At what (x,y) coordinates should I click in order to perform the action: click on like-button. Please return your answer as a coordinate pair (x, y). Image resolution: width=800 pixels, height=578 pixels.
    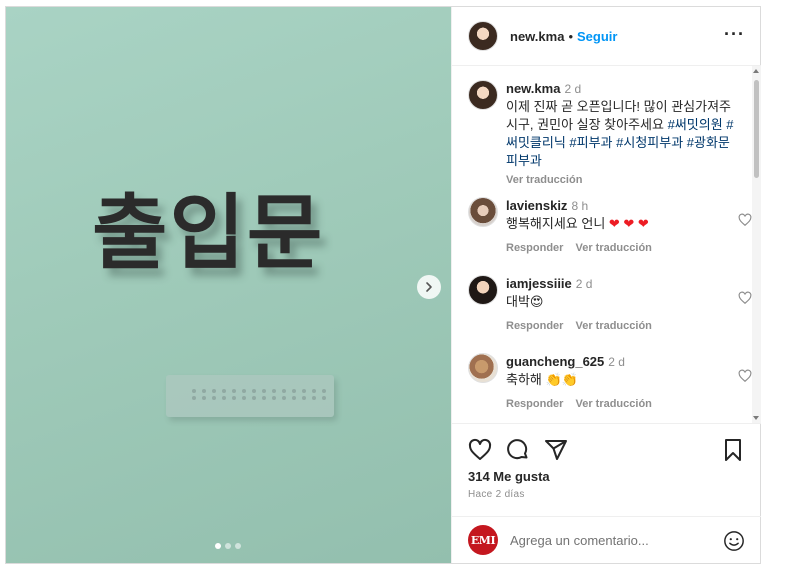
    Looking at the image, I should click on (480, 450).